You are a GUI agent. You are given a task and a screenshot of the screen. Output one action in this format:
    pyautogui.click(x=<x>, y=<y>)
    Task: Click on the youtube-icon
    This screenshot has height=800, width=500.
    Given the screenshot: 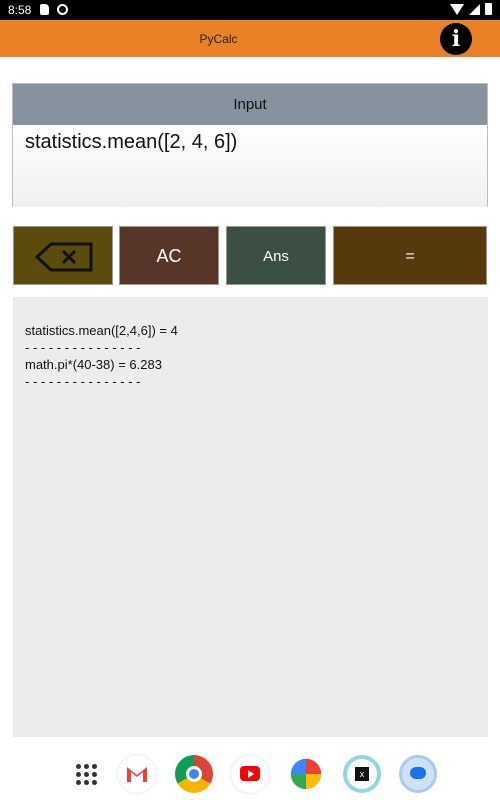 What is the action you would take?
    pyautogui.click(x=250, y=774)
    